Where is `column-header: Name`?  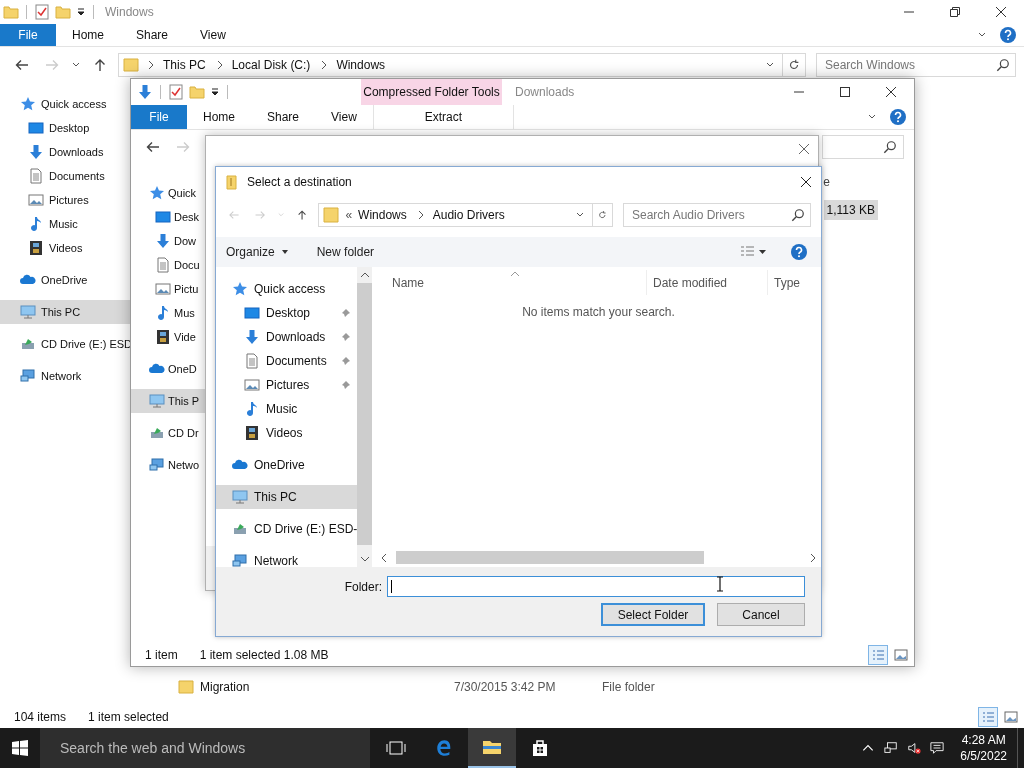 column-header: Name is located at coordinates (511, 282).